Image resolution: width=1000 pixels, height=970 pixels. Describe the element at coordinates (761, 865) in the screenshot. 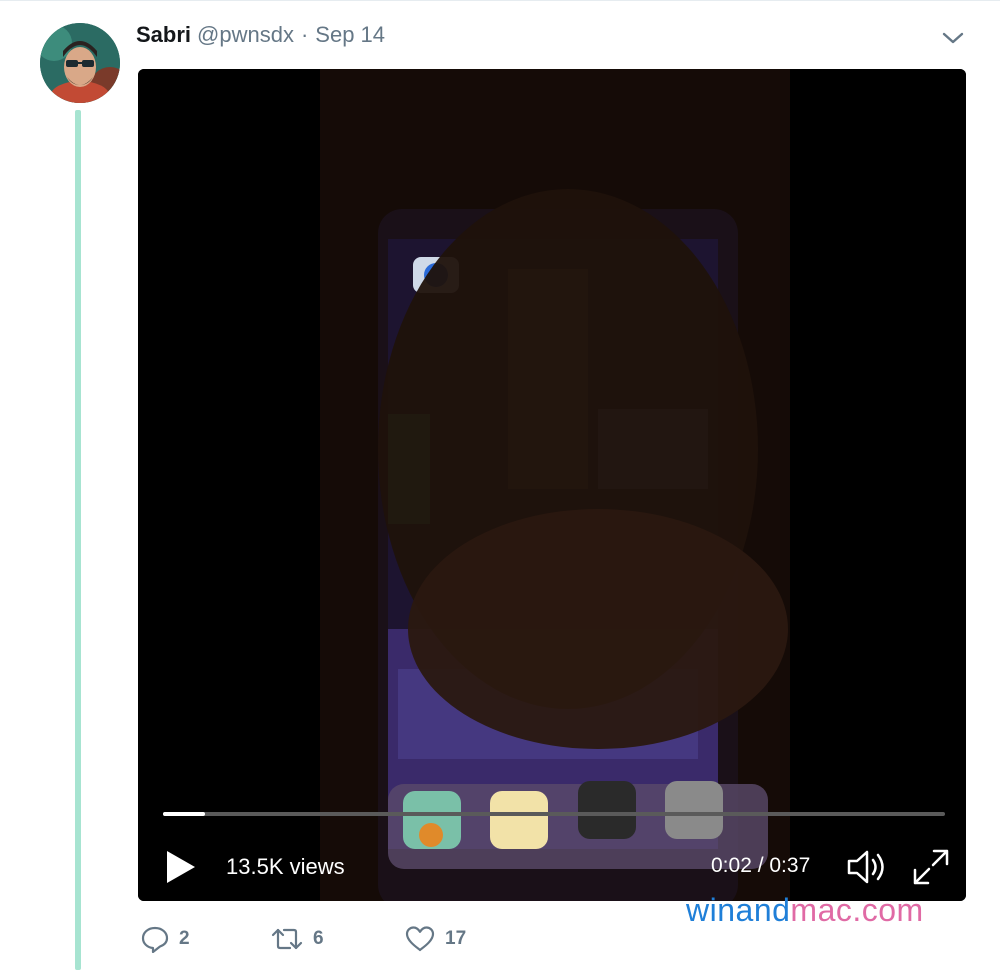

I see `video-time: 0:02 / 0:37` at that location.